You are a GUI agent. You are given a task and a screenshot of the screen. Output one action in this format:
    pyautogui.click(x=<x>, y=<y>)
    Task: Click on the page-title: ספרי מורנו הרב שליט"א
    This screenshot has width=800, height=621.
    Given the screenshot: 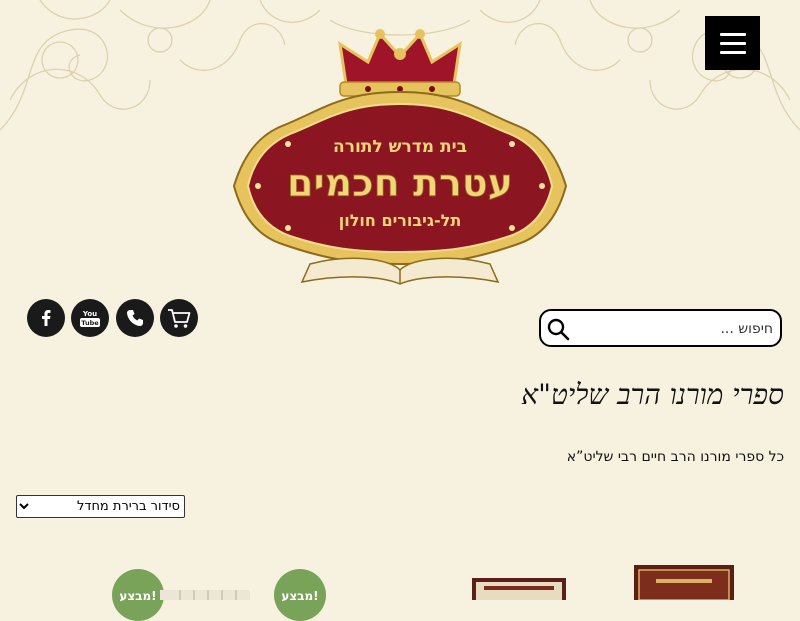 What is the action you would take?
    pyautogui.click(x=652, y=394)
    